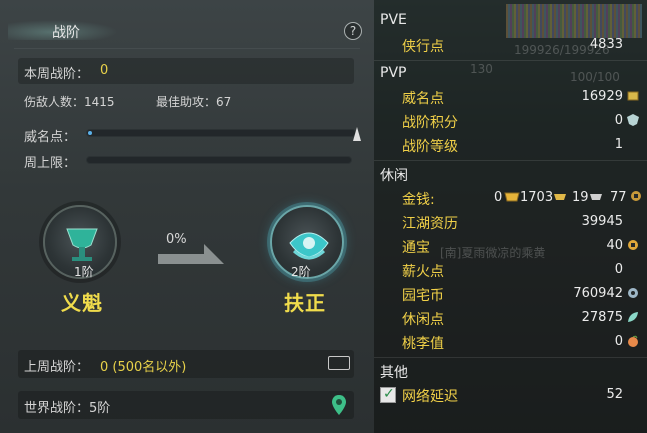  Describe the element at coordinates (430, 147) in the screenshot. I see `zhanjie-level-label: 战阶等级` at that location.